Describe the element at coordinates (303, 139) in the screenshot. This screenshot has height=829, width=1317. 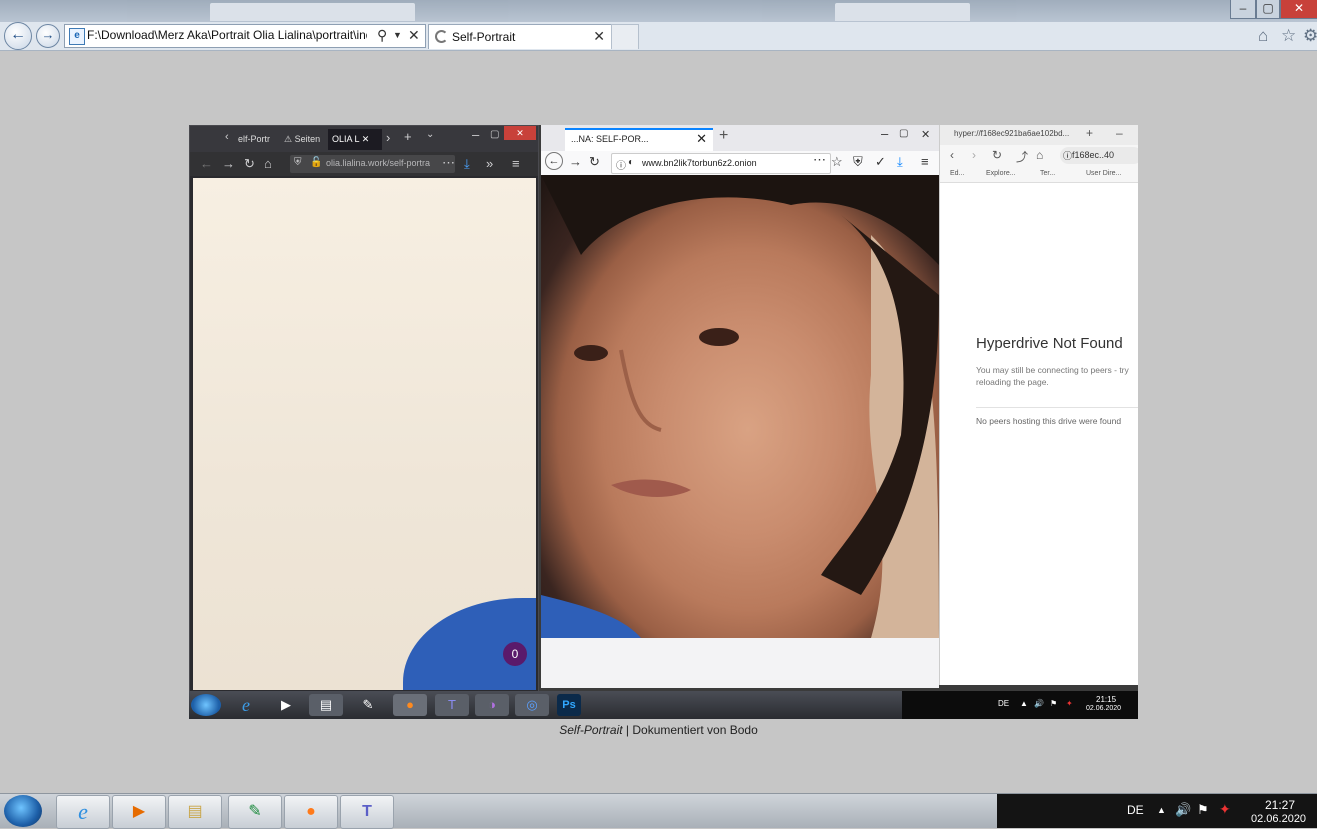
I see `firefox-tab: ⚠ Seiten` at that location.